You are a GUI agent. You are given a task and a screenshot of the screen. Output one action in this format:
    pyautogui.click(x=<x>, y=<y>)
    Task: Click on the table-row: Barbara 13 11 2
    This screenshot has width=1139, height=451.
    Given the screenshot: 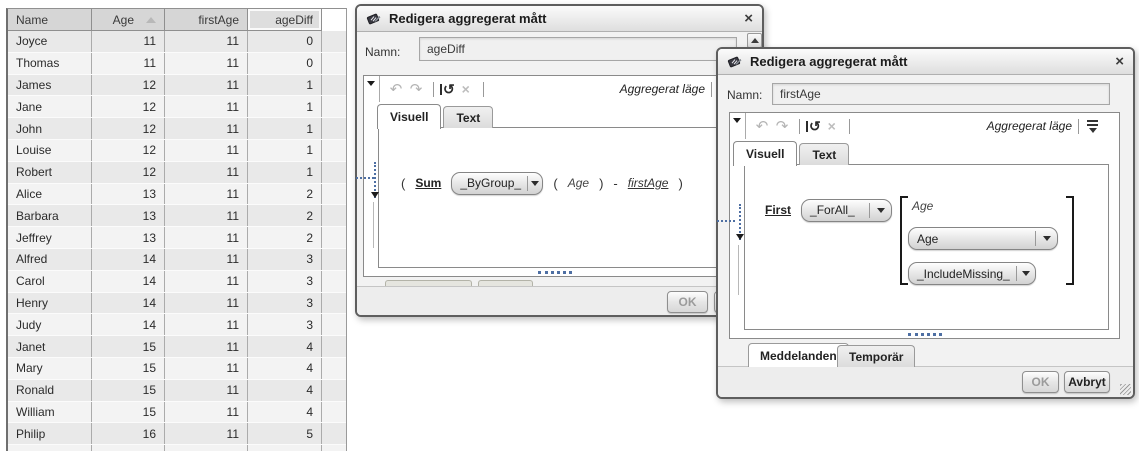 What is the action you would take?
    pyautogui.click(x=177, y=216)
    